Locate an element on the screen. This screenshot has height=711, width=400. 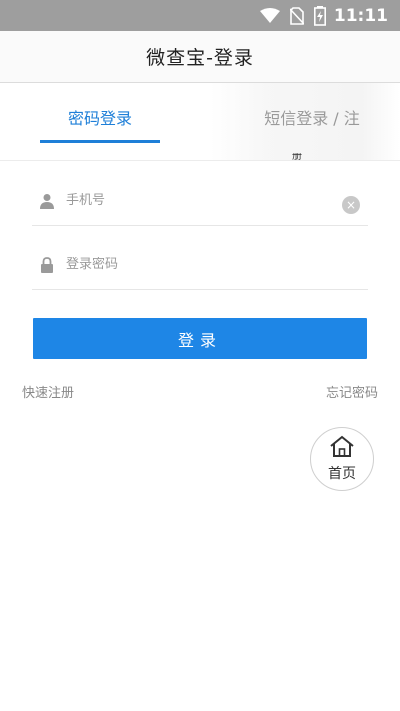
battery-charging-icon is located at coordinates (319, 15).